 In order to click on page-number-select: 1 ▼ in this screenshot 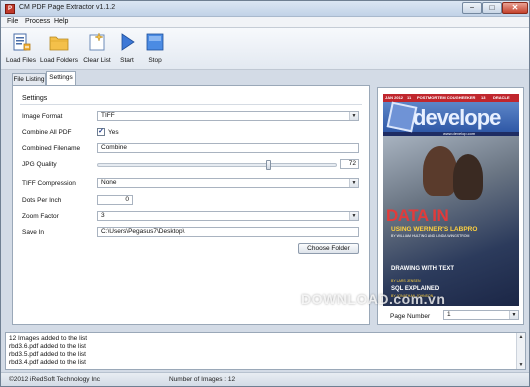, I will do `click(481, 315)`.